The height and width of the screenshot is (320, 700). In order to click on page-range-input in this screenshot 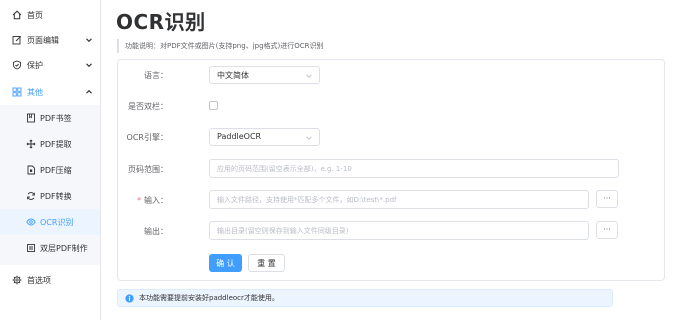, I will do `click(414, 168)`.